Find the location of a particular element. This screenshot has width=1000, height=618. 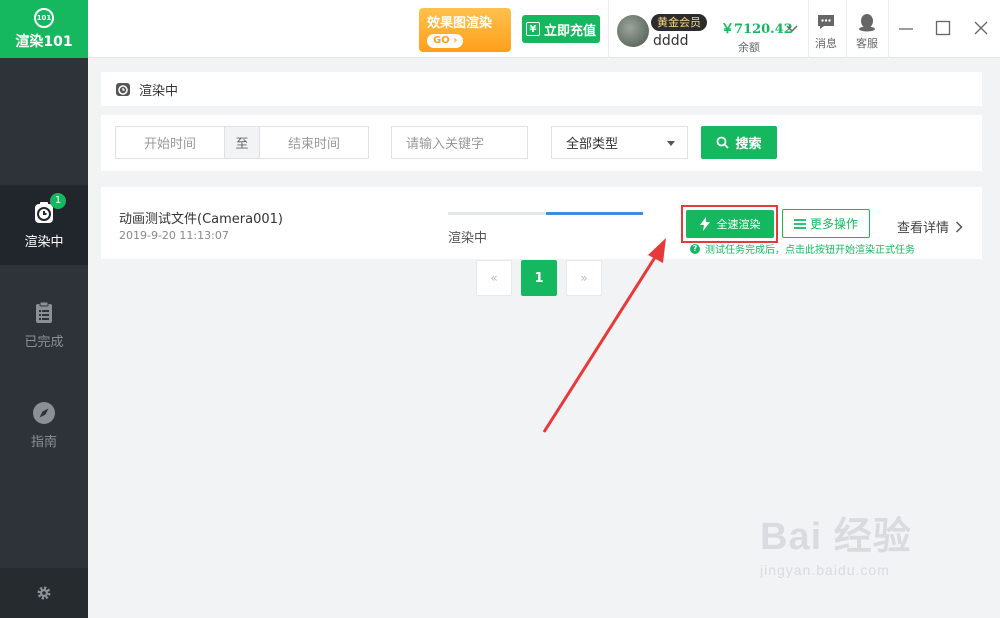

watermark: Bai 经验 jingyan.baidu.com is located at coordinates (836, 541).